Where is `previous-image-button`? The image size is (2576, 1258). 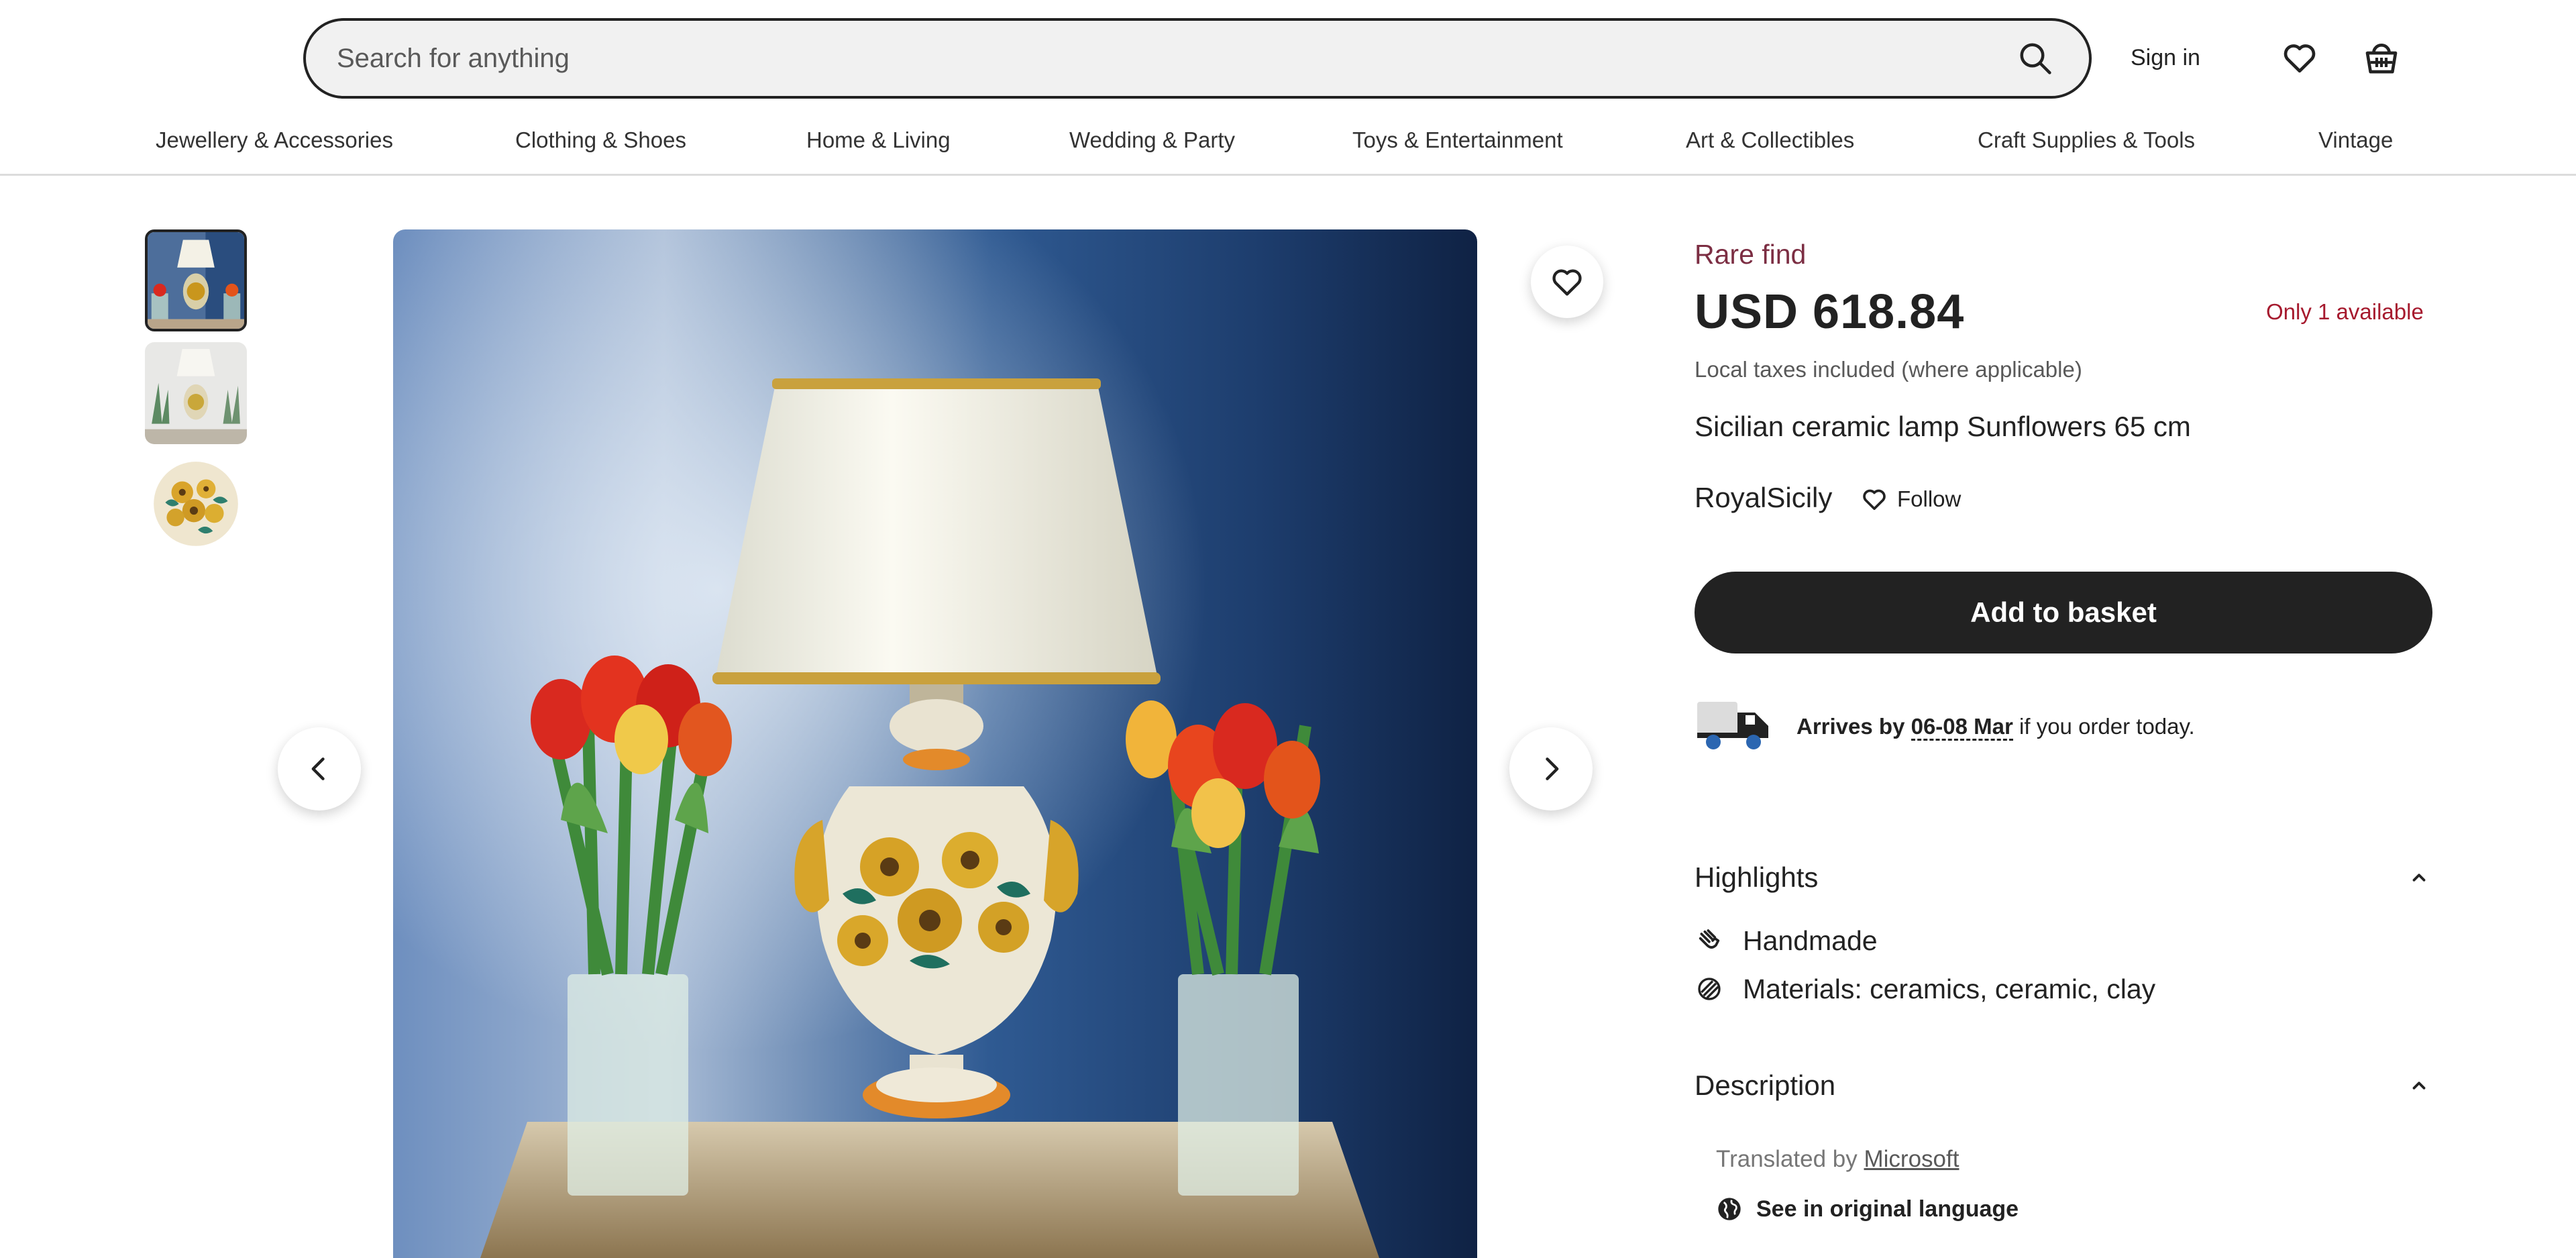
previous-image-button is located at coordinates (319, 768).